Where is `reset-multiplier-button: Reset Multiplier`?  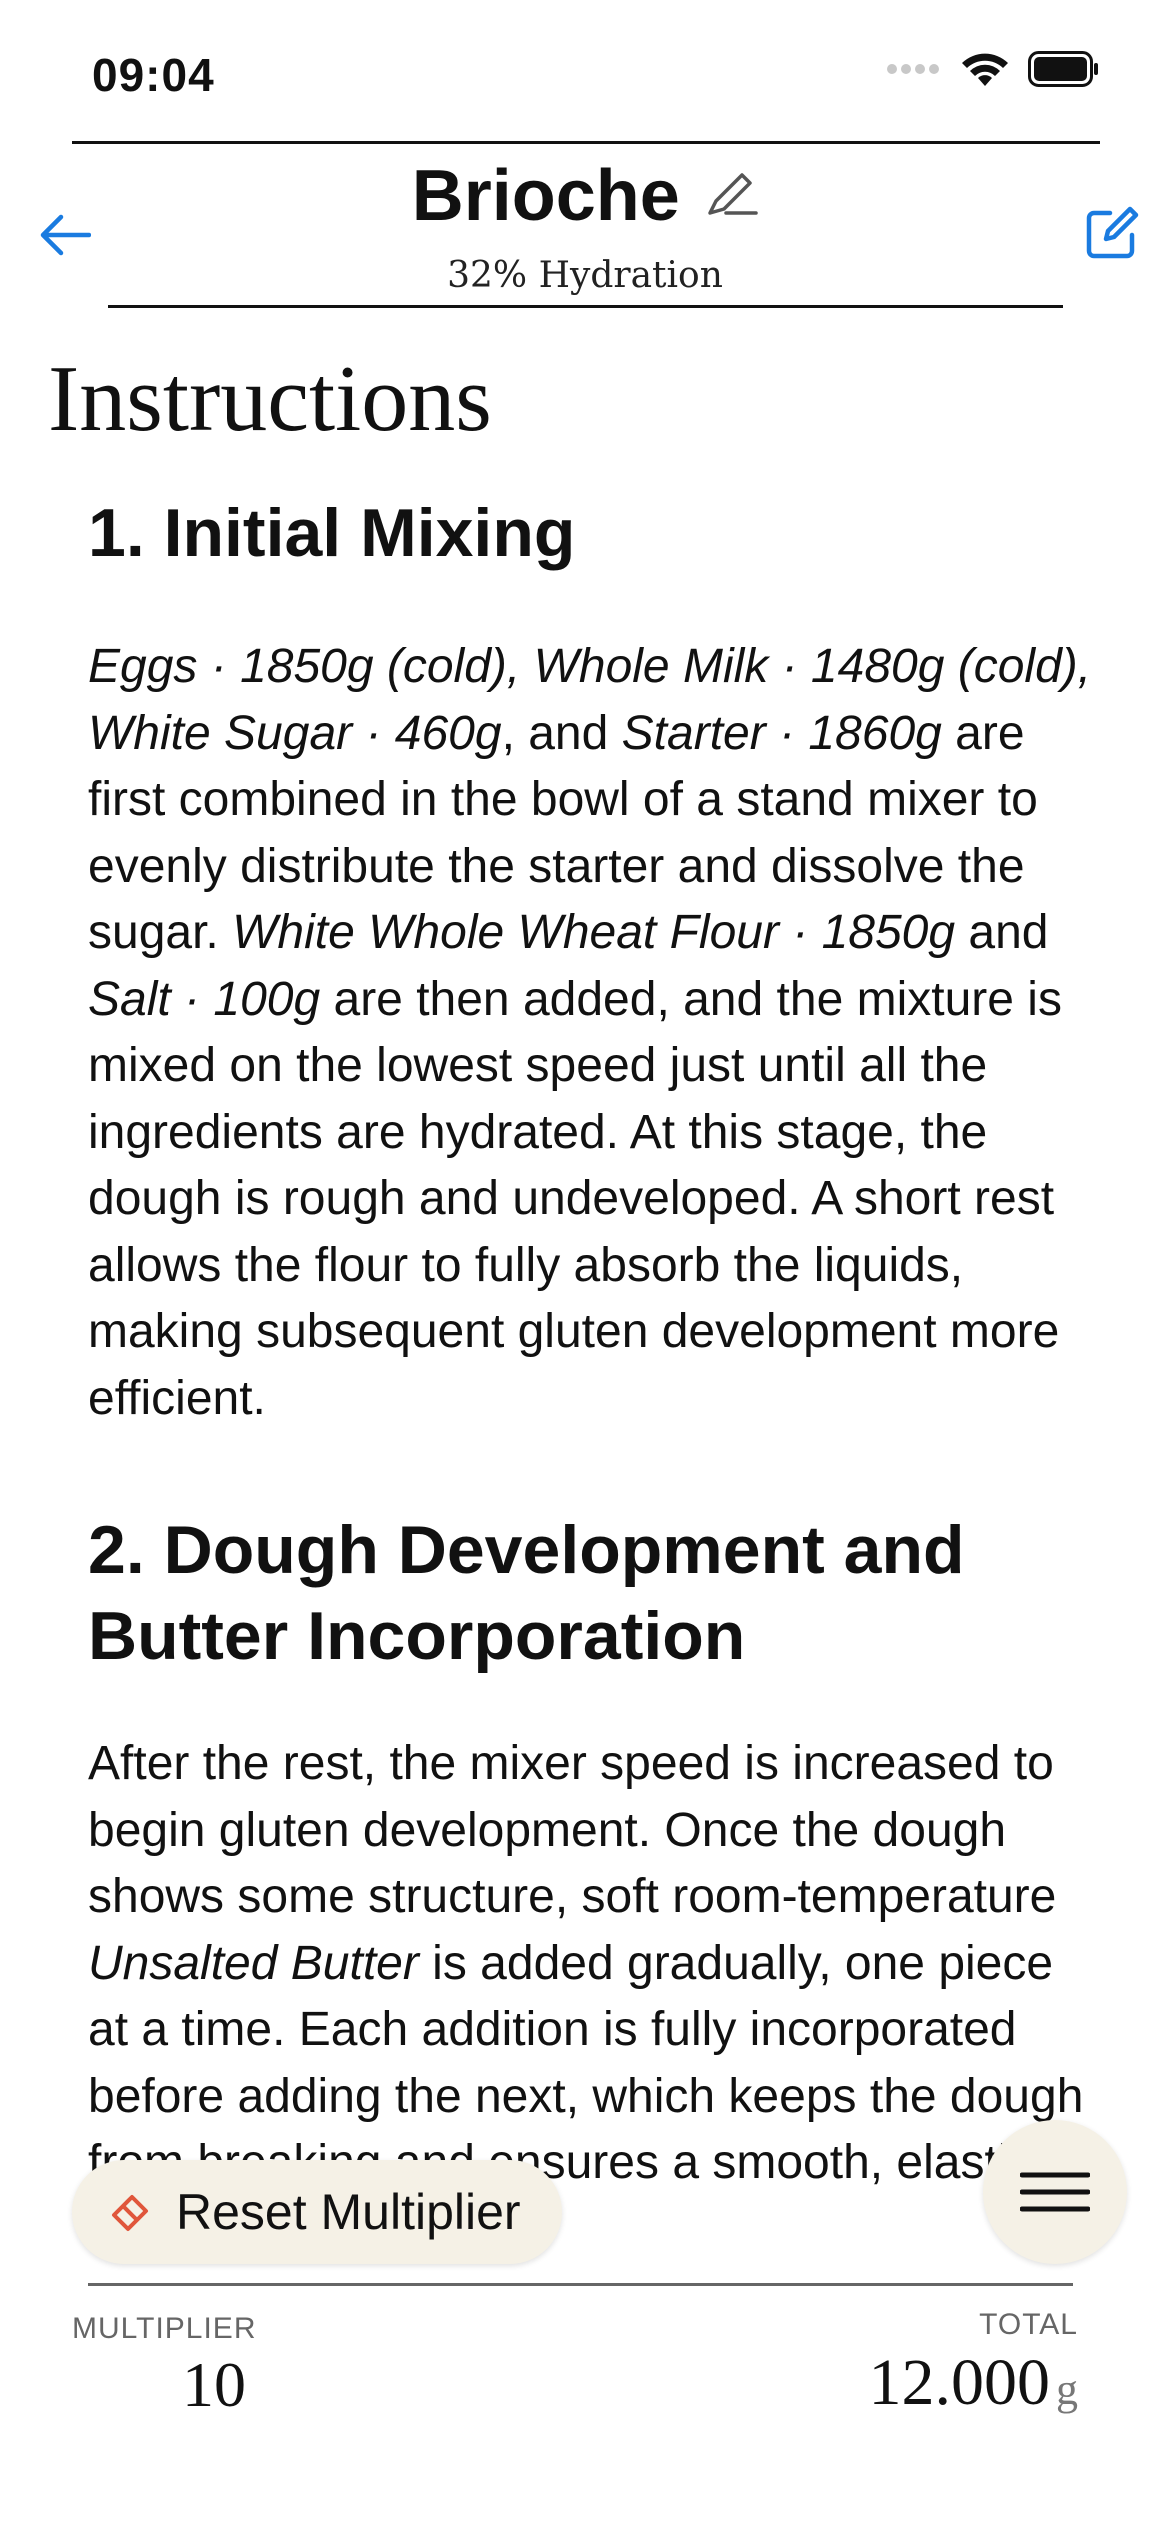
reset-multiplier-button: Reset Multiplier is located at coordinates (317, 2212).